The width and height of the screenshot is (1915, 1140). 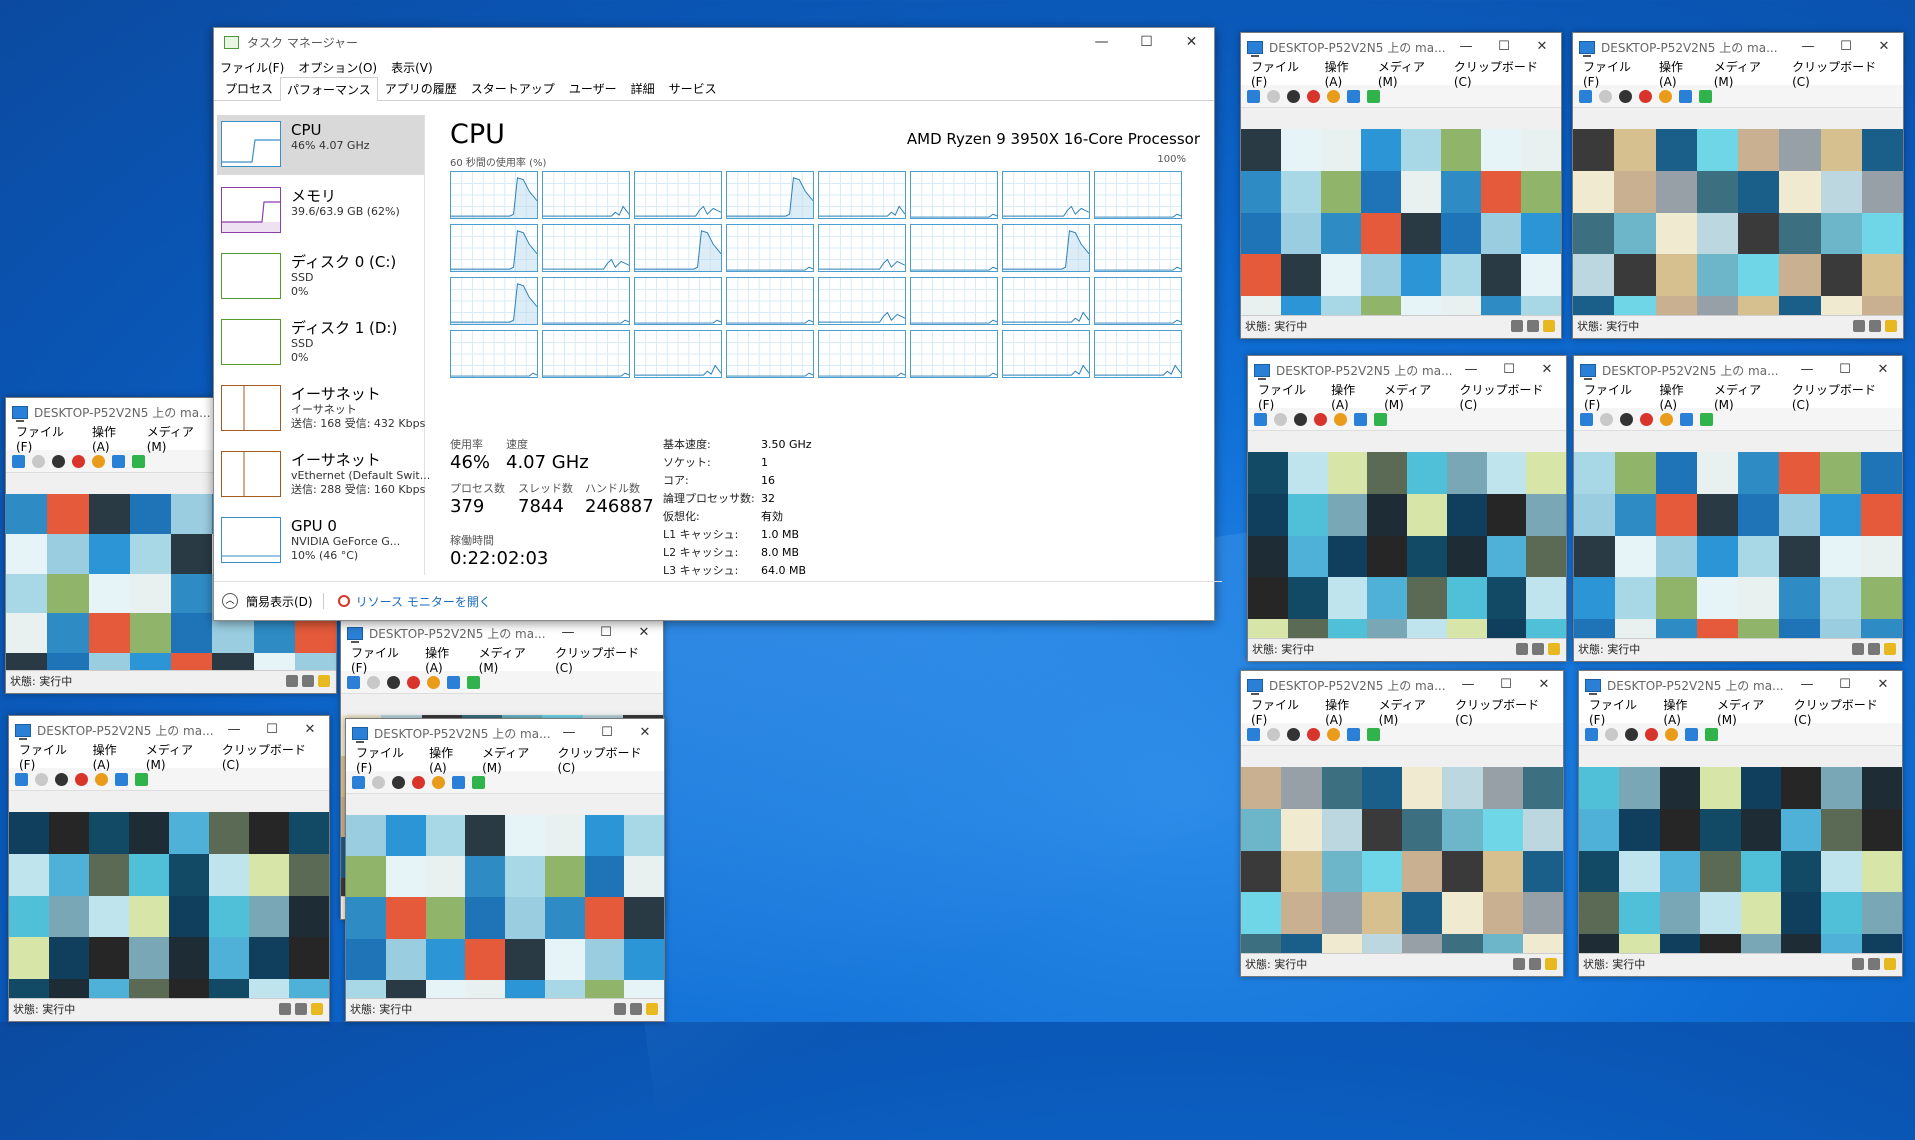 I want to click on title-bar: タスク マネージャー — ☐ ✕, so click(x=714, y=42).